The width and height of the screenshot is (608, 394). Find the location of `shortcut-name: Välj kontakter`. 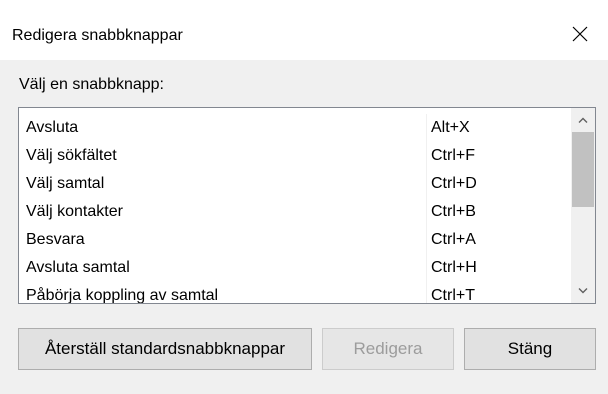

shortcut-name: Välj kontakter is located at coordinates (74, 211).